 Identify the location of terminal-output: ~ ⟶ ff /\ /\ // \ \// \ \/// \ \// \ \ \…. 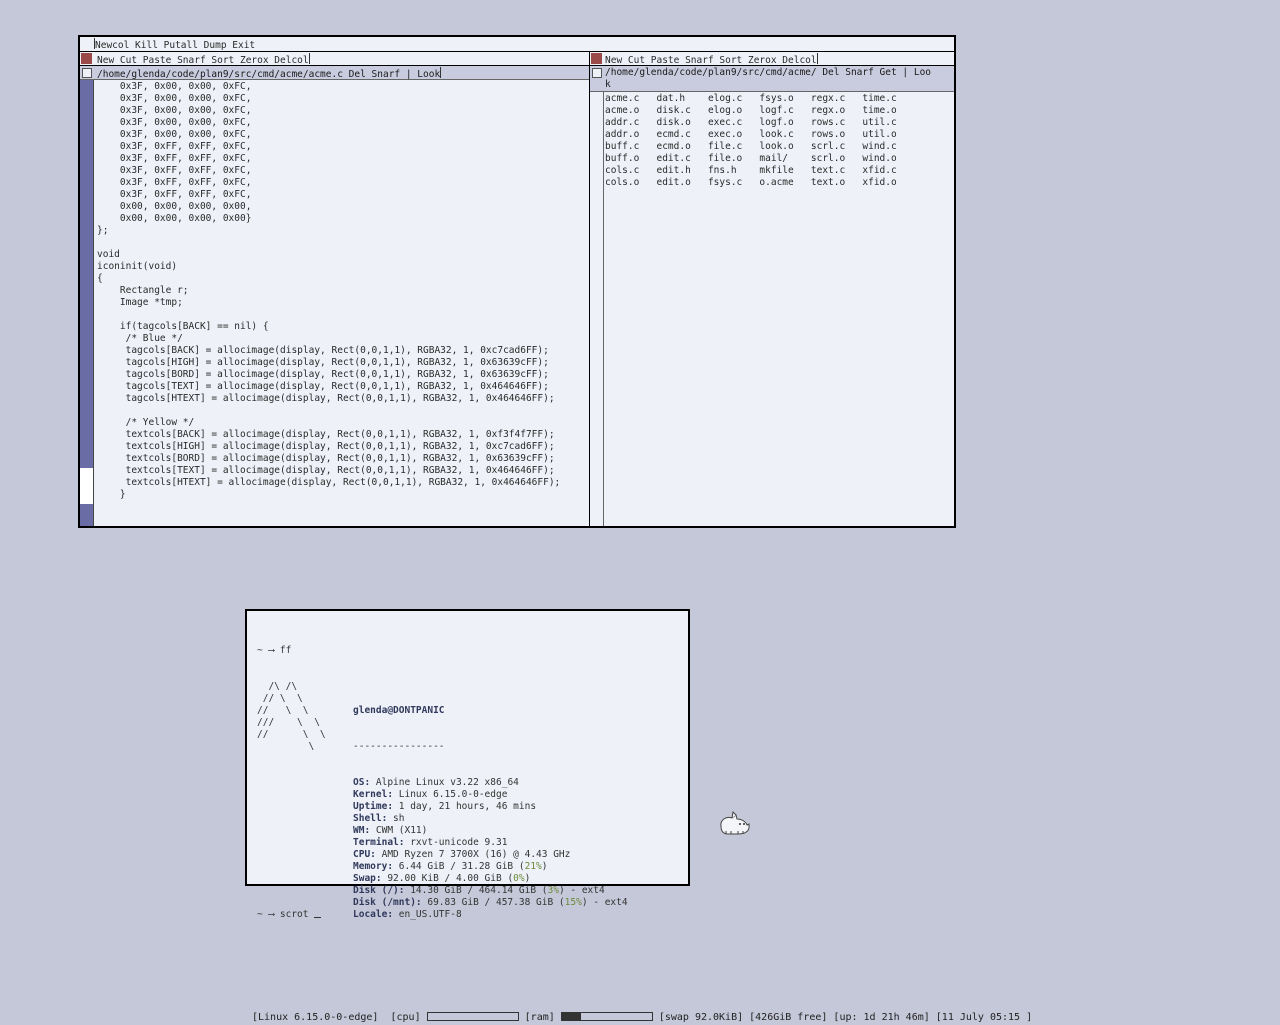
(442, 783).